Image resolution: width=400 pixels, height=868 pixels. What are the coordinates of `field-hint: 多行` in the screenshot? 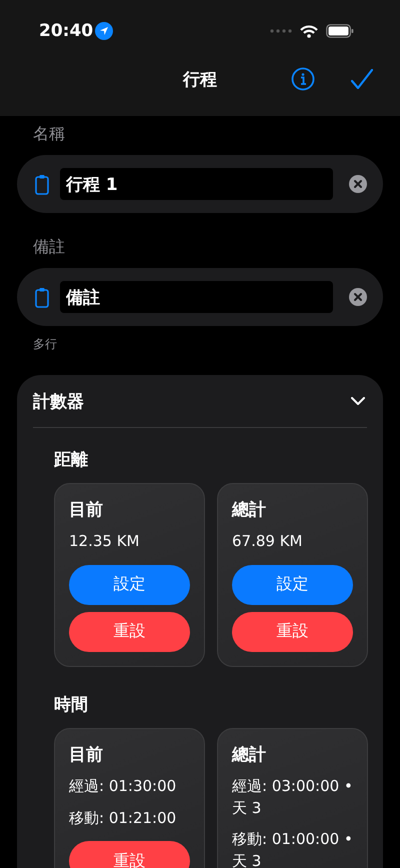 It's located at (45, 344).